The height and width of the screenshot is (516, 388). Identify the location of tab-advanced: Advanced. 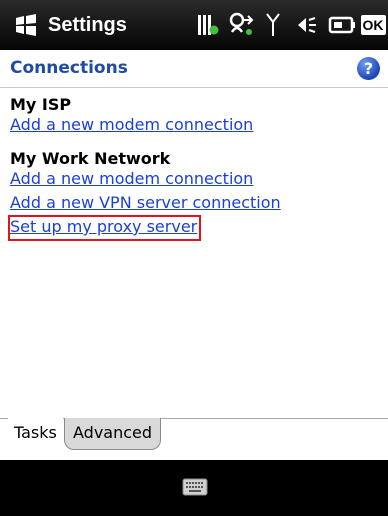
(113, 434).